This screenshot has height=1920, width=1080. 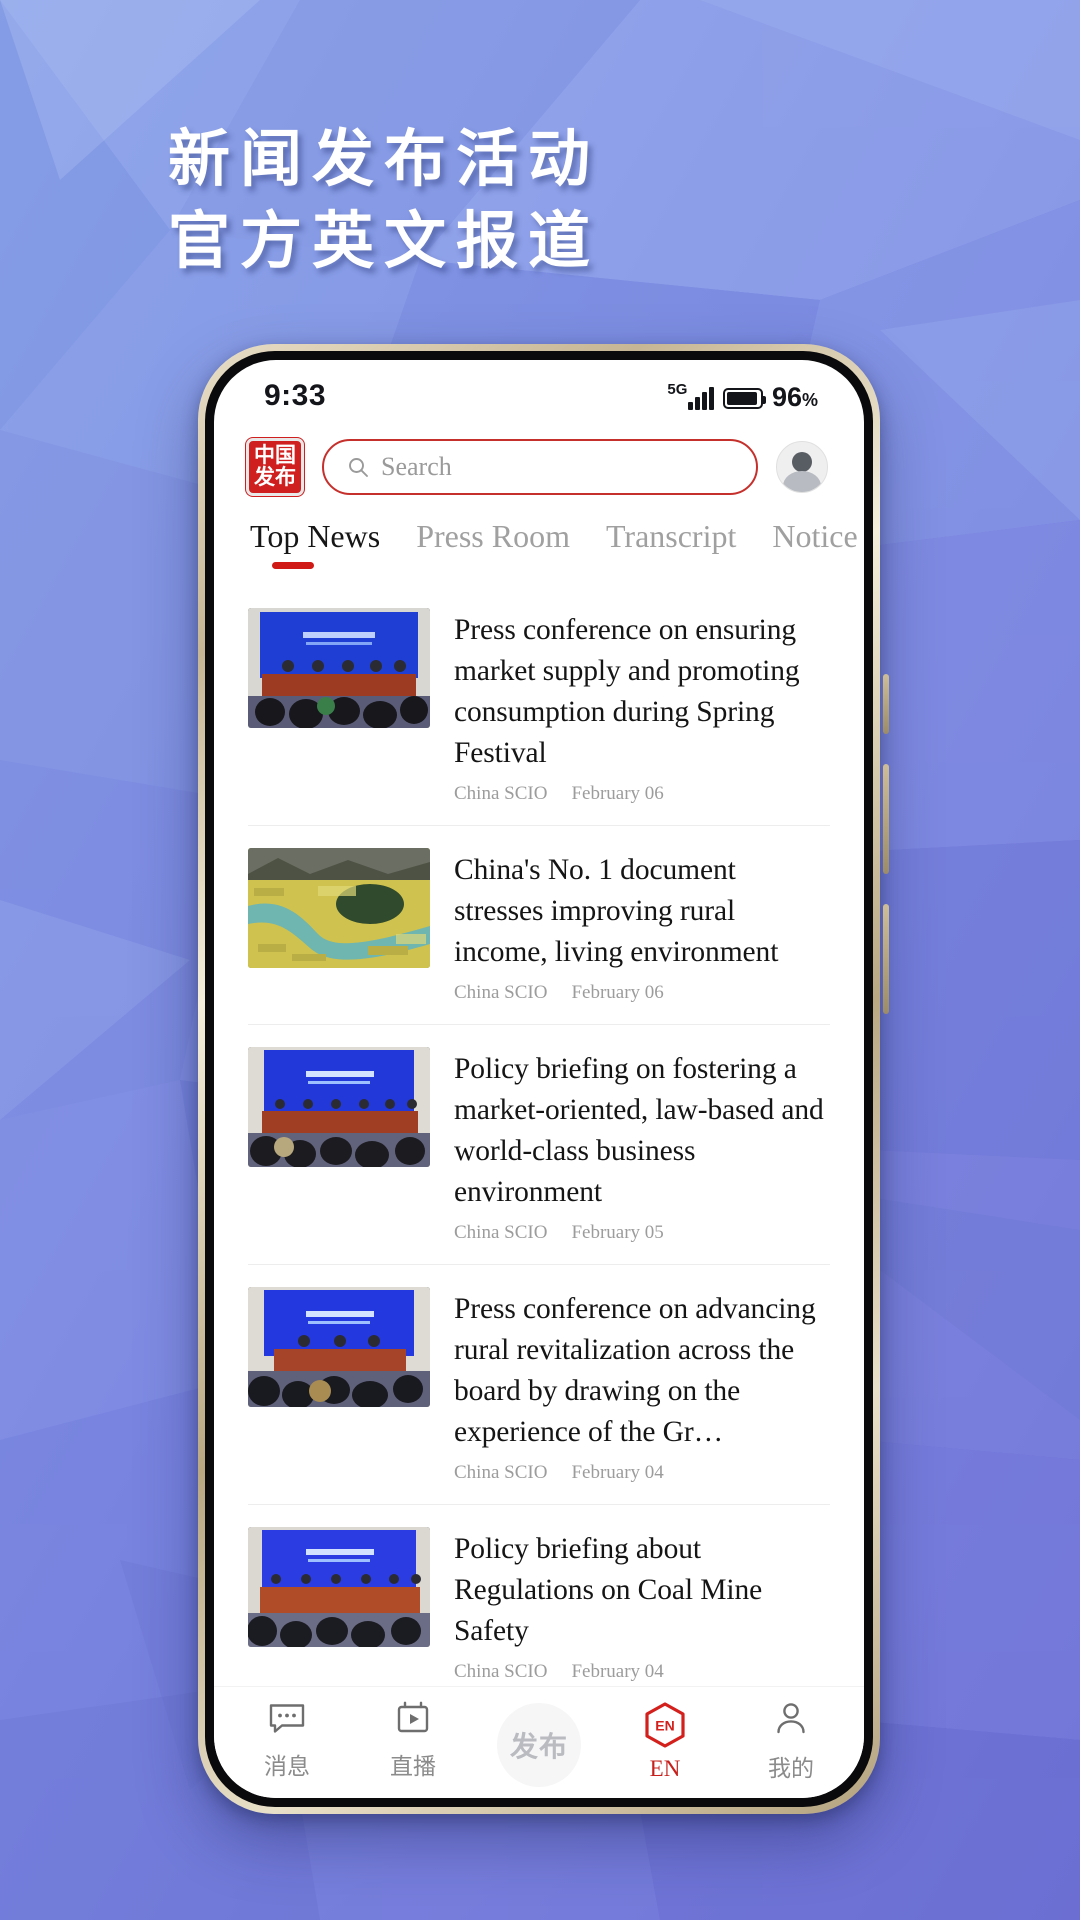 I want to click on user-avatar-icon, so click(x=802, y=467).